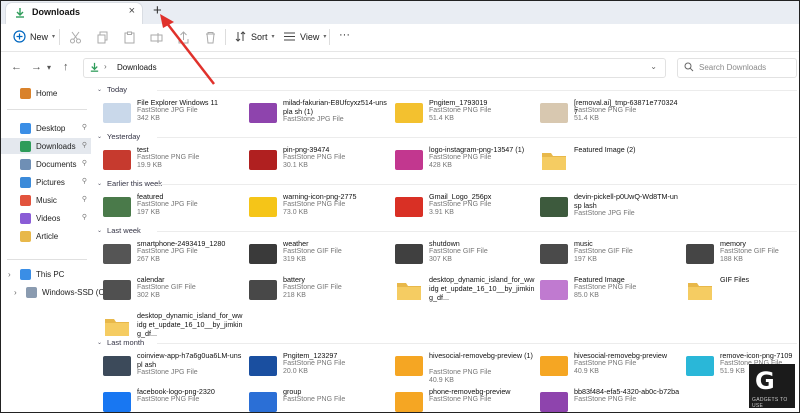 This screenshot has width=800, height=413. I want to click on file-item: memory FastStone GIF File 188 KB, so click(740, 254).